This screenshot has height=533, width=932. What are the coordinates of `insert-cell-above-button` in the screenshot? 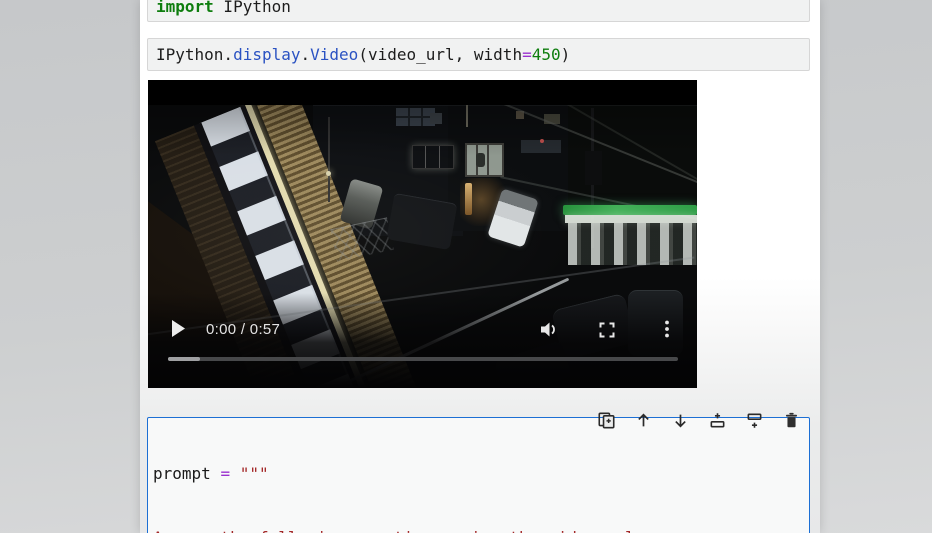 It's located at (717, 420).